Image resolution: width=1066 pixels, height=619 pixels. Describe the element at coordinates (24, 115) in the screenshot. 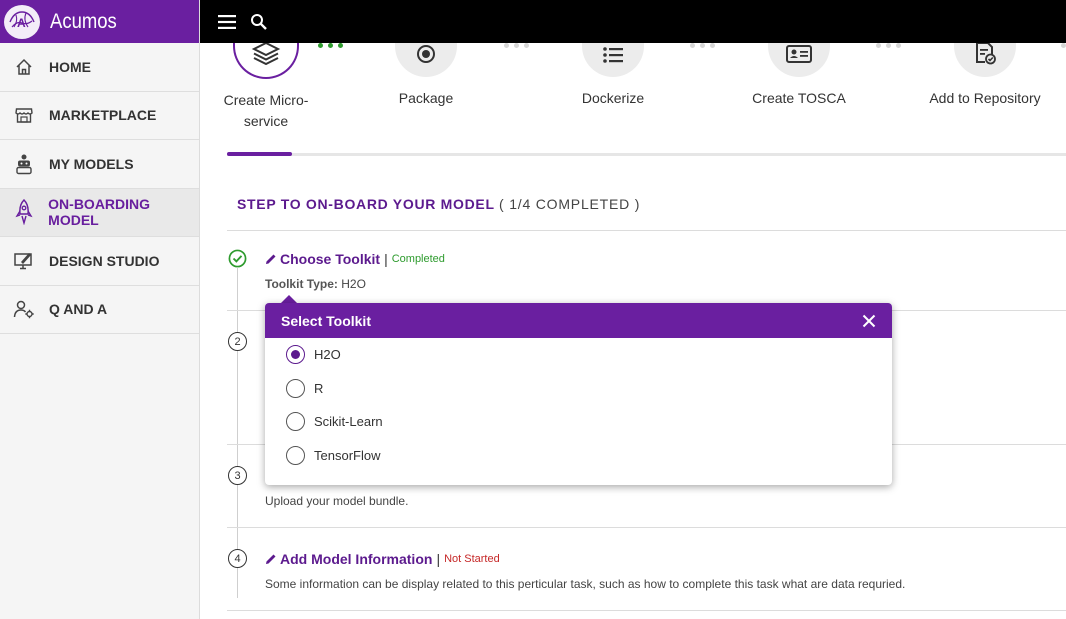

I see `store-icon` at that location.